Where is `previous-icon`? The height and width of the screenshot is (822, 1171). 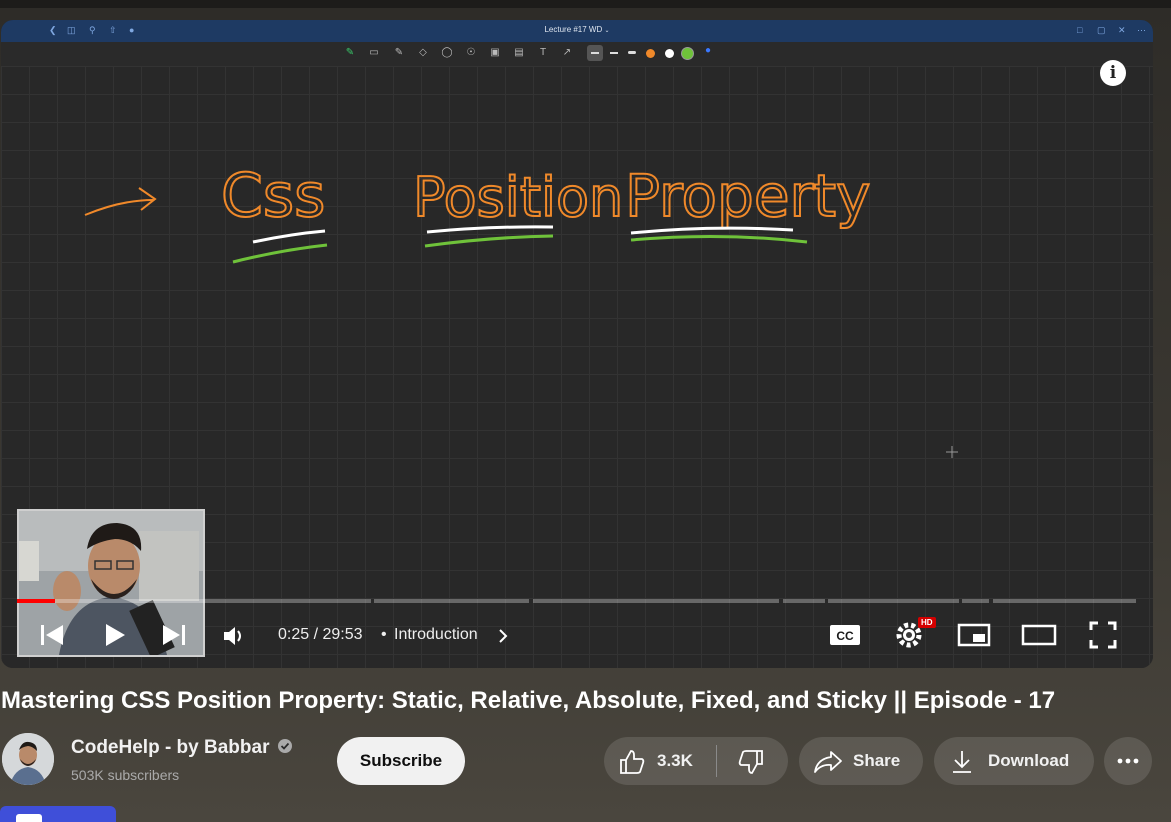
previous-icon is located at coordinates (52, 635).